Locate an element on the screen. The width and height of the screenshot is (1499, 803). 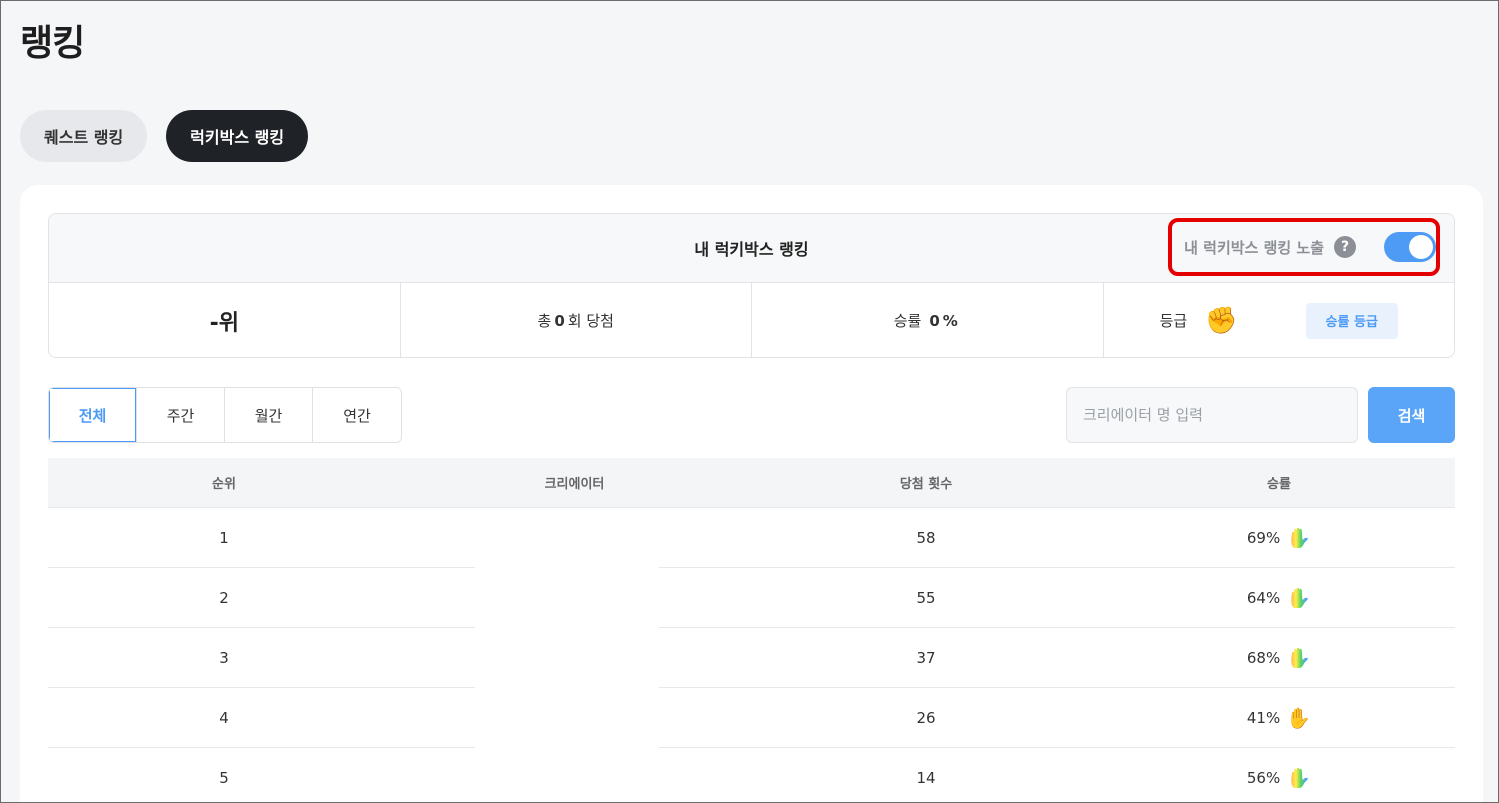
expose-label: 내 럭키박스 랭킹 노출 is located at coordinates (1254, 247).